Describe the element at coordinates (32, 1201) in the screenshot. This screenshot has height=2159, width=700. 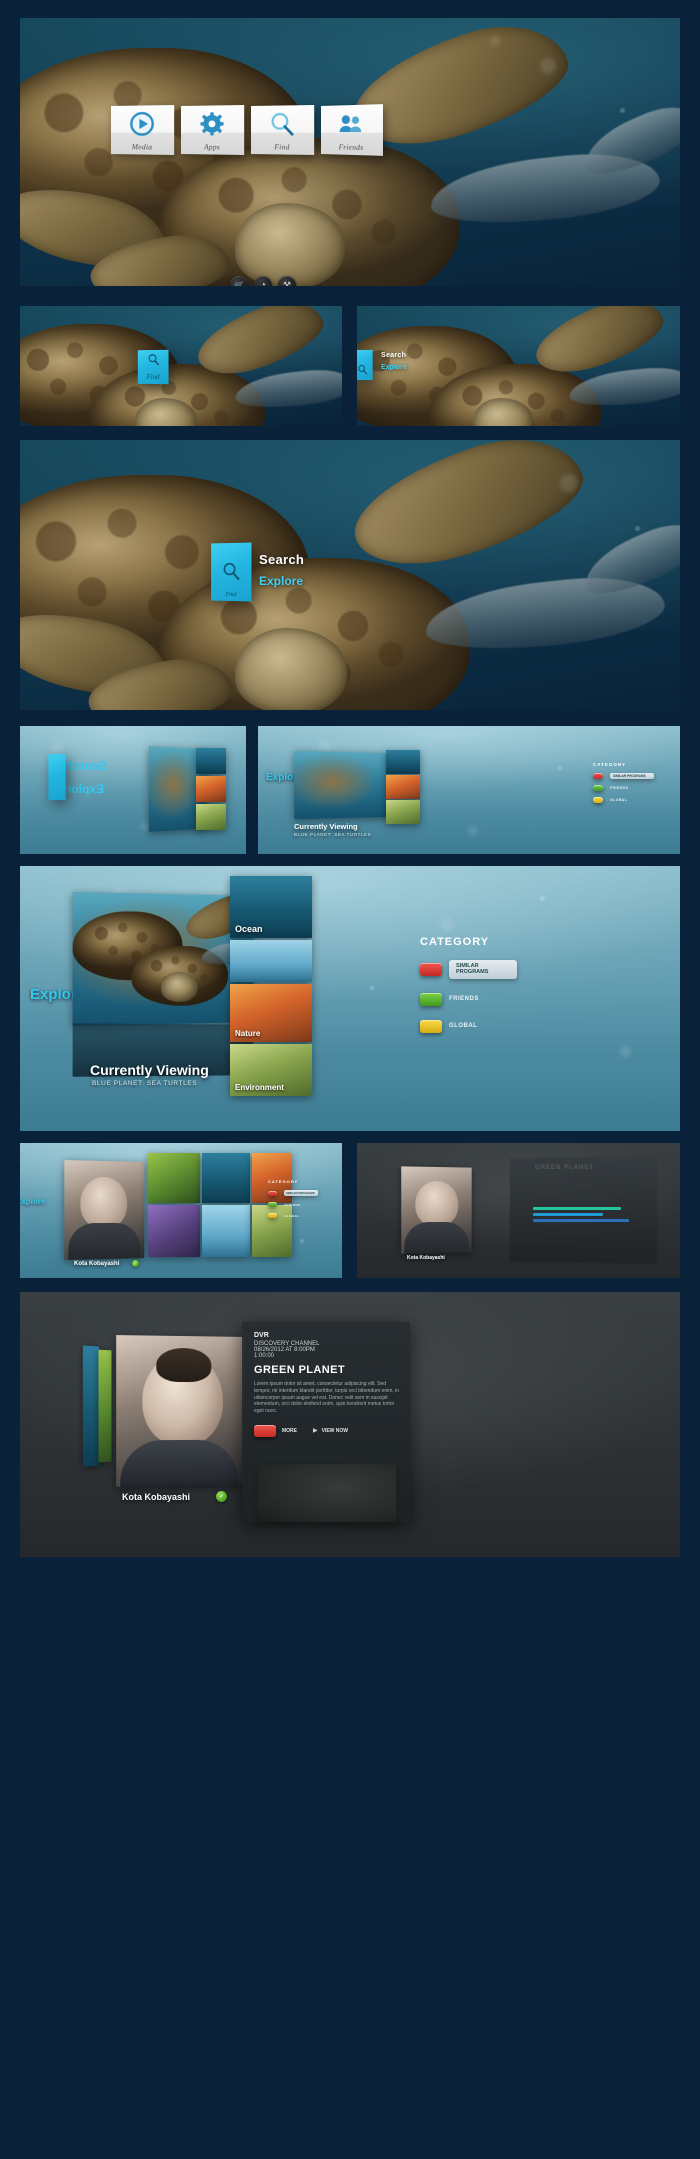
I see `explore-label: Explore` at that location.